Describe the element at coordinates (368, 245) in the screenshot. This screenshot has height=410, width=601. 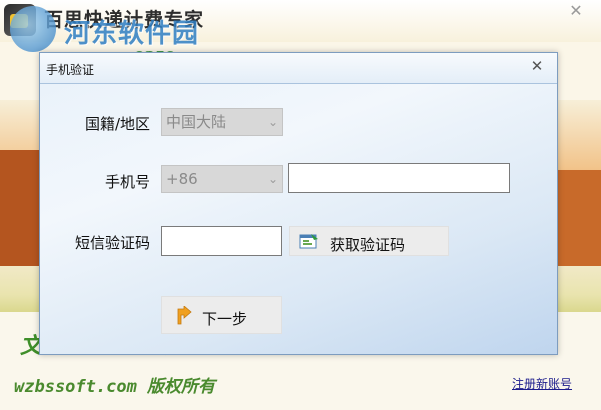
I see `get-code-label: 获取验证码` at that location.